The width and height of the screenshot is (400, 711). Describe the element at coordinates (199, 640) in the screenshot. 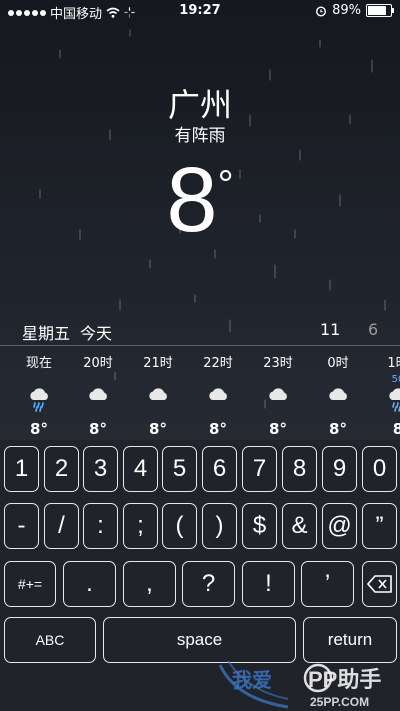

I see `space-key: space` at that location.